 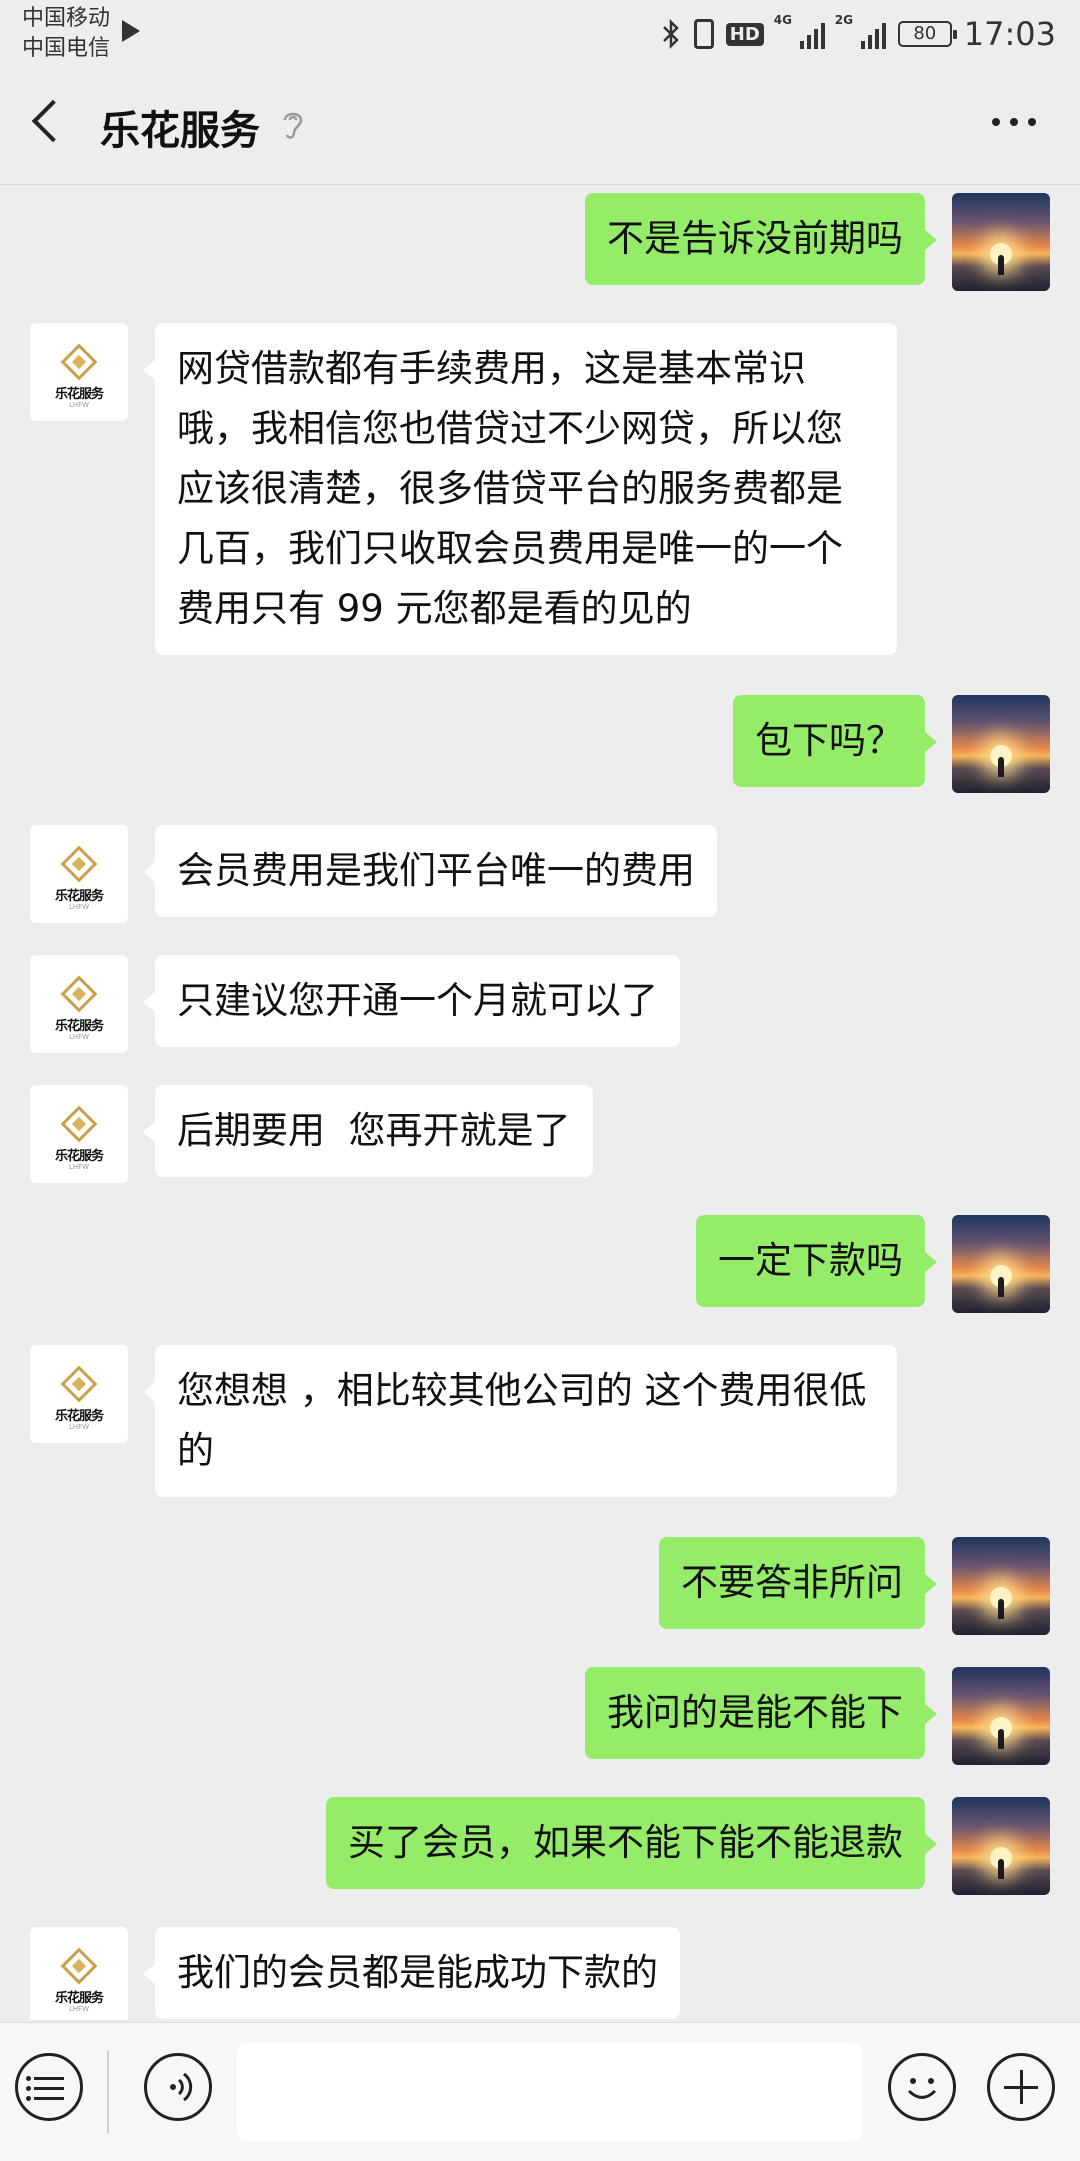 What do you see at coordinates (703, 34) in the screenshot?
I see `vibrate-icon` at bounding box center [703, 34].